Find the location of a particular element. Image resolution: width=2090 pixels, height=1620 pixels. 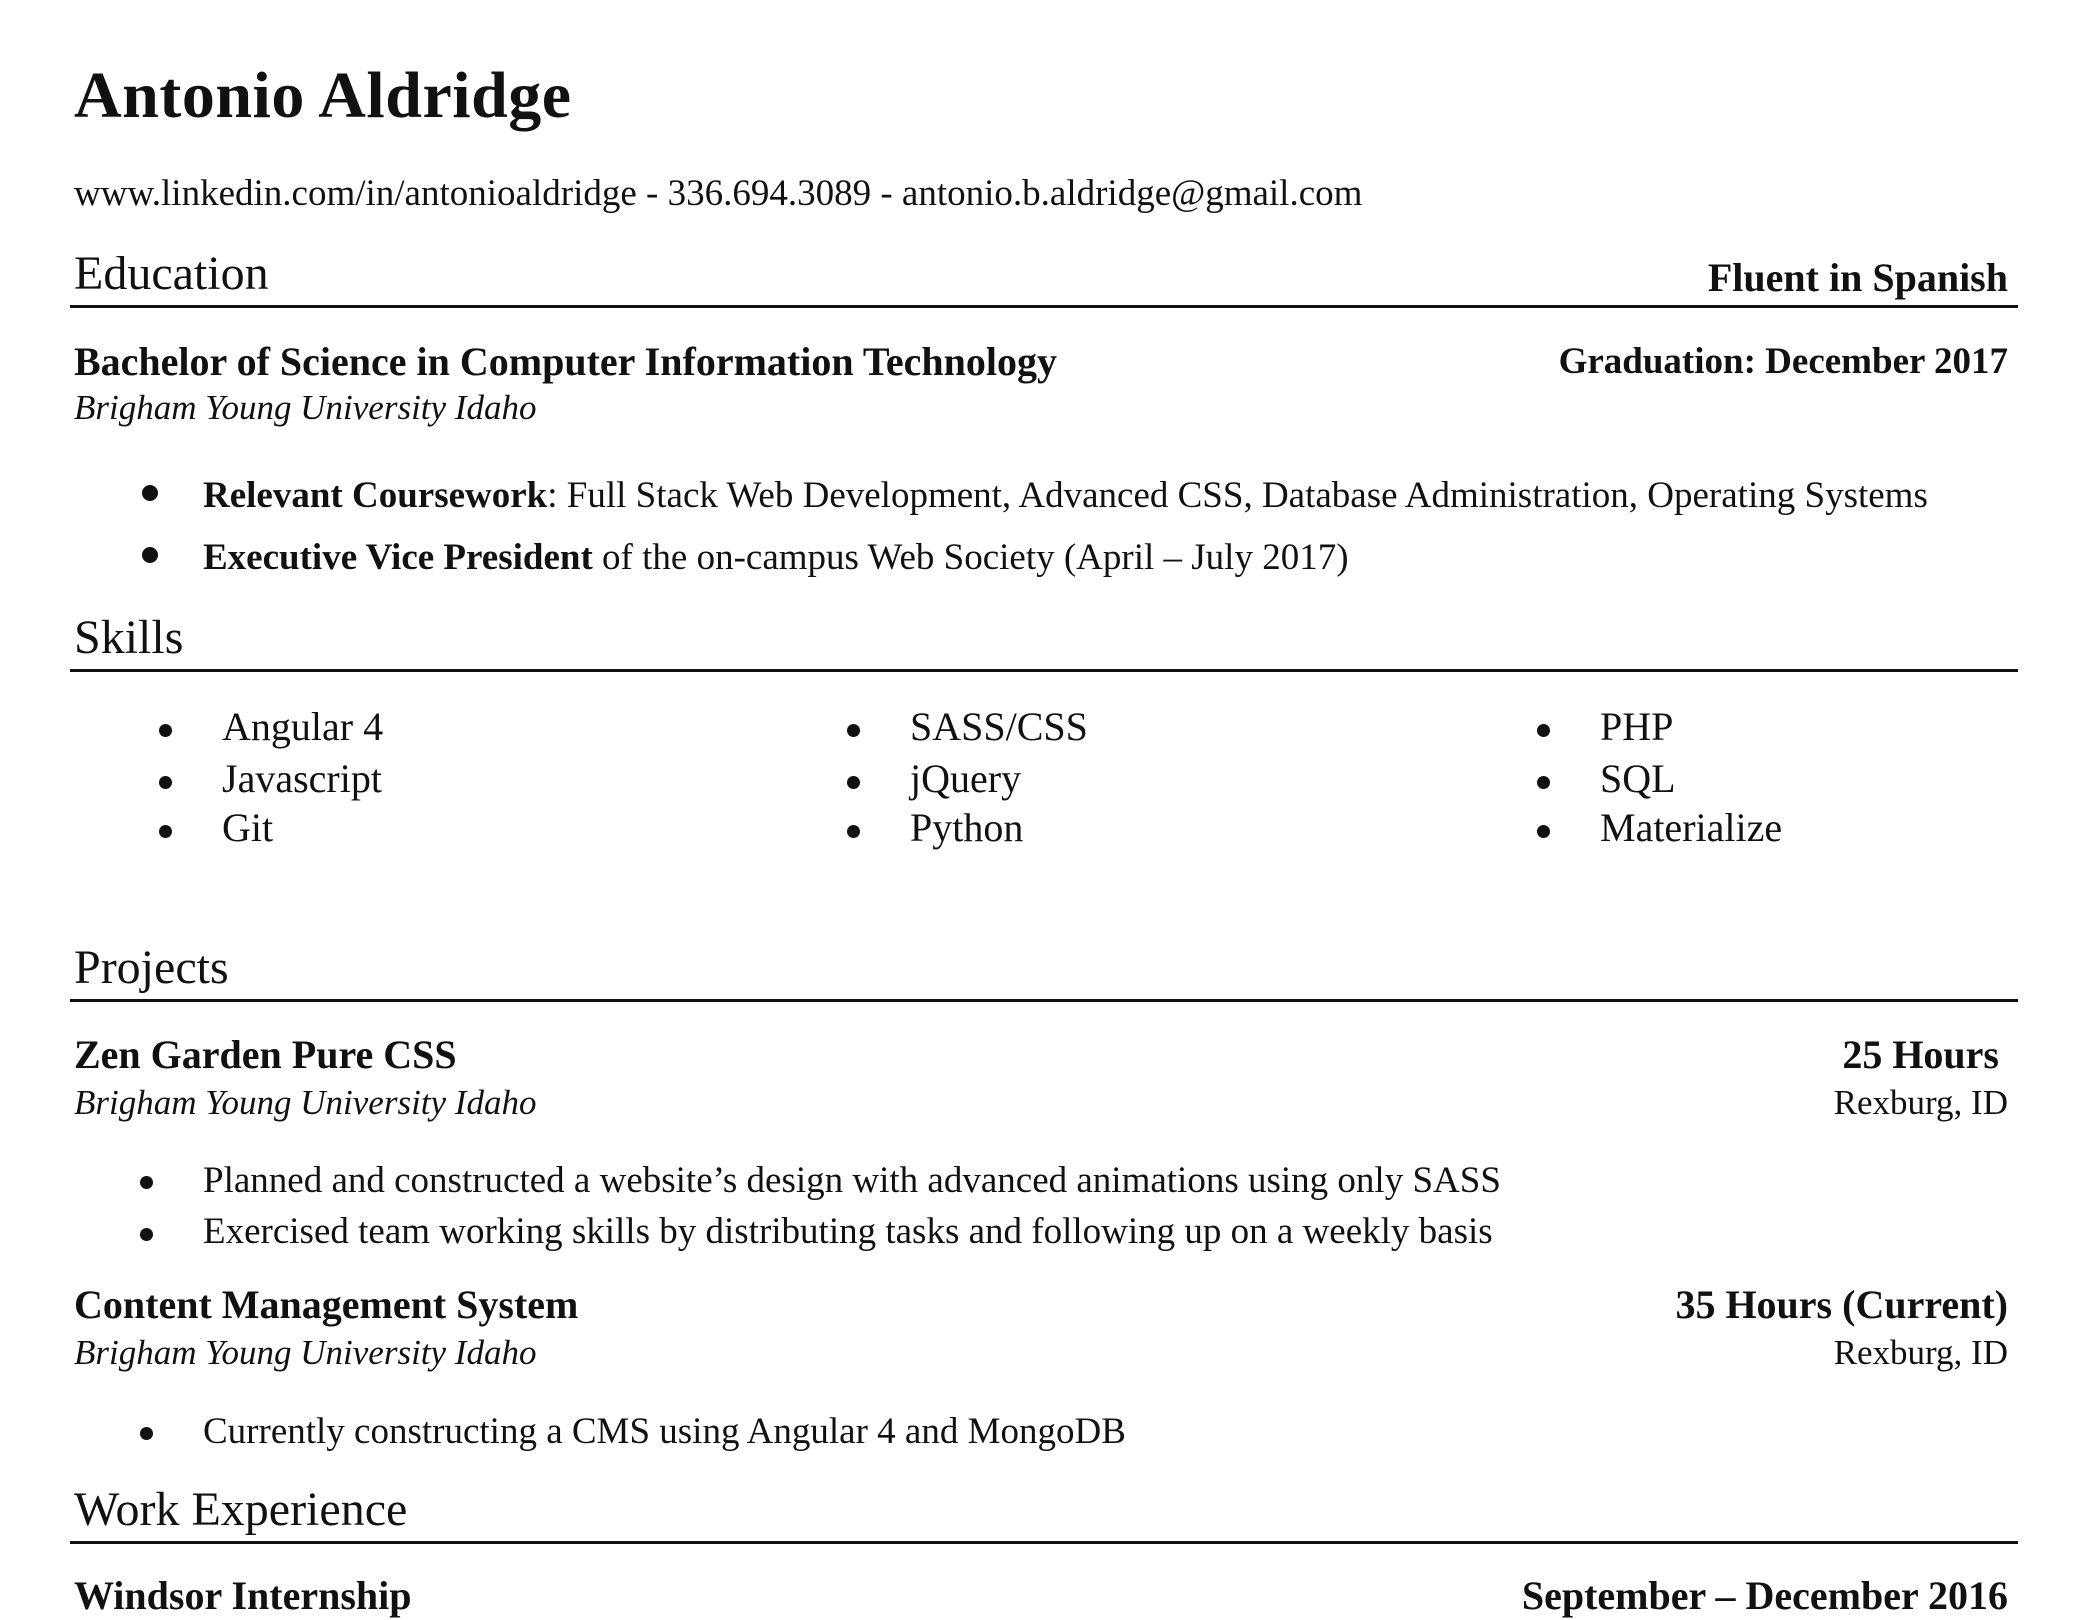

skill-item: SASS/CSS is located at coordinates (999, 726).